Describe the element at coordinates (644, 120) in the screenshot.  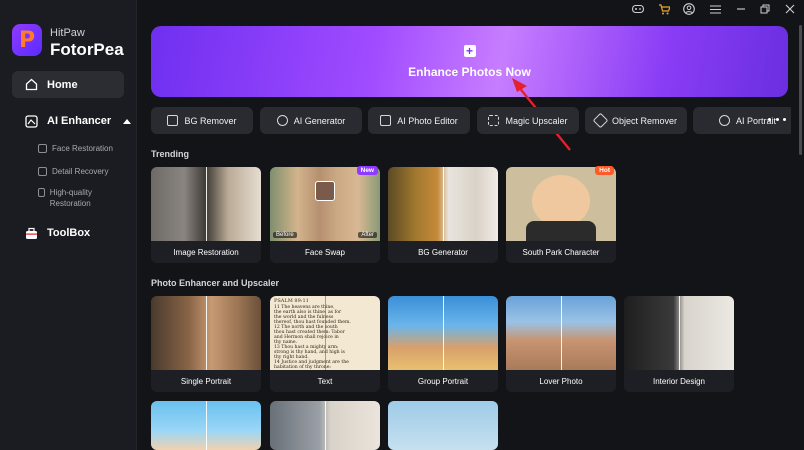
I see `tool-label: Object Remover` at that location.